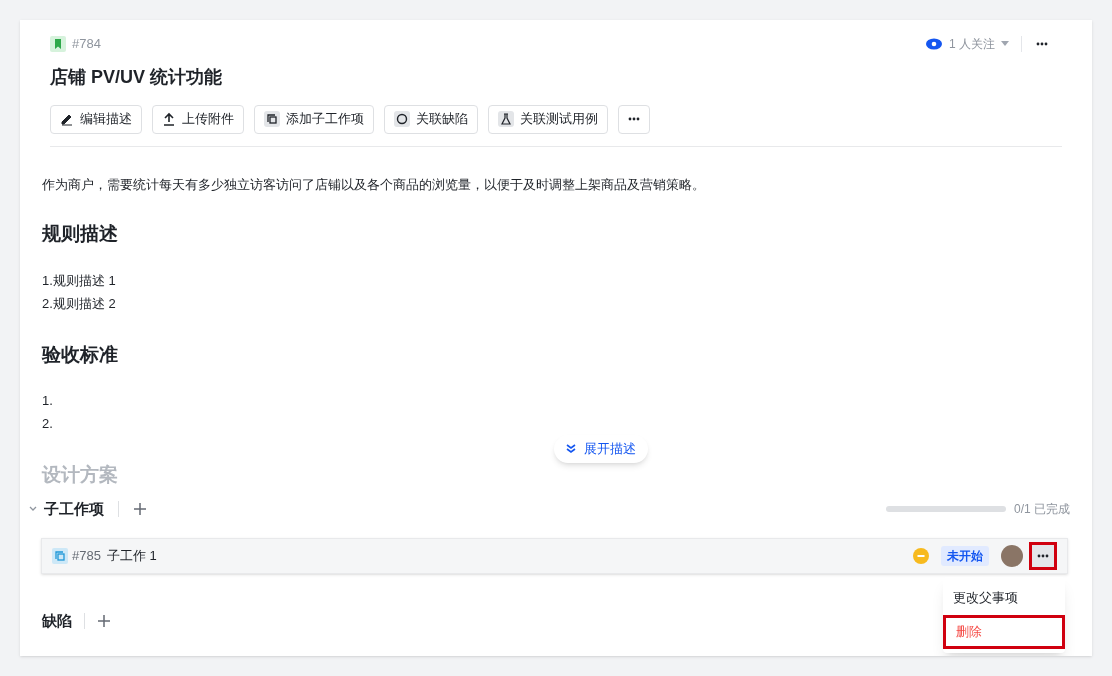 The width and height of the screenshot is (1112, 676). I want to click on status-badge: 未开始, so click(965, 556).